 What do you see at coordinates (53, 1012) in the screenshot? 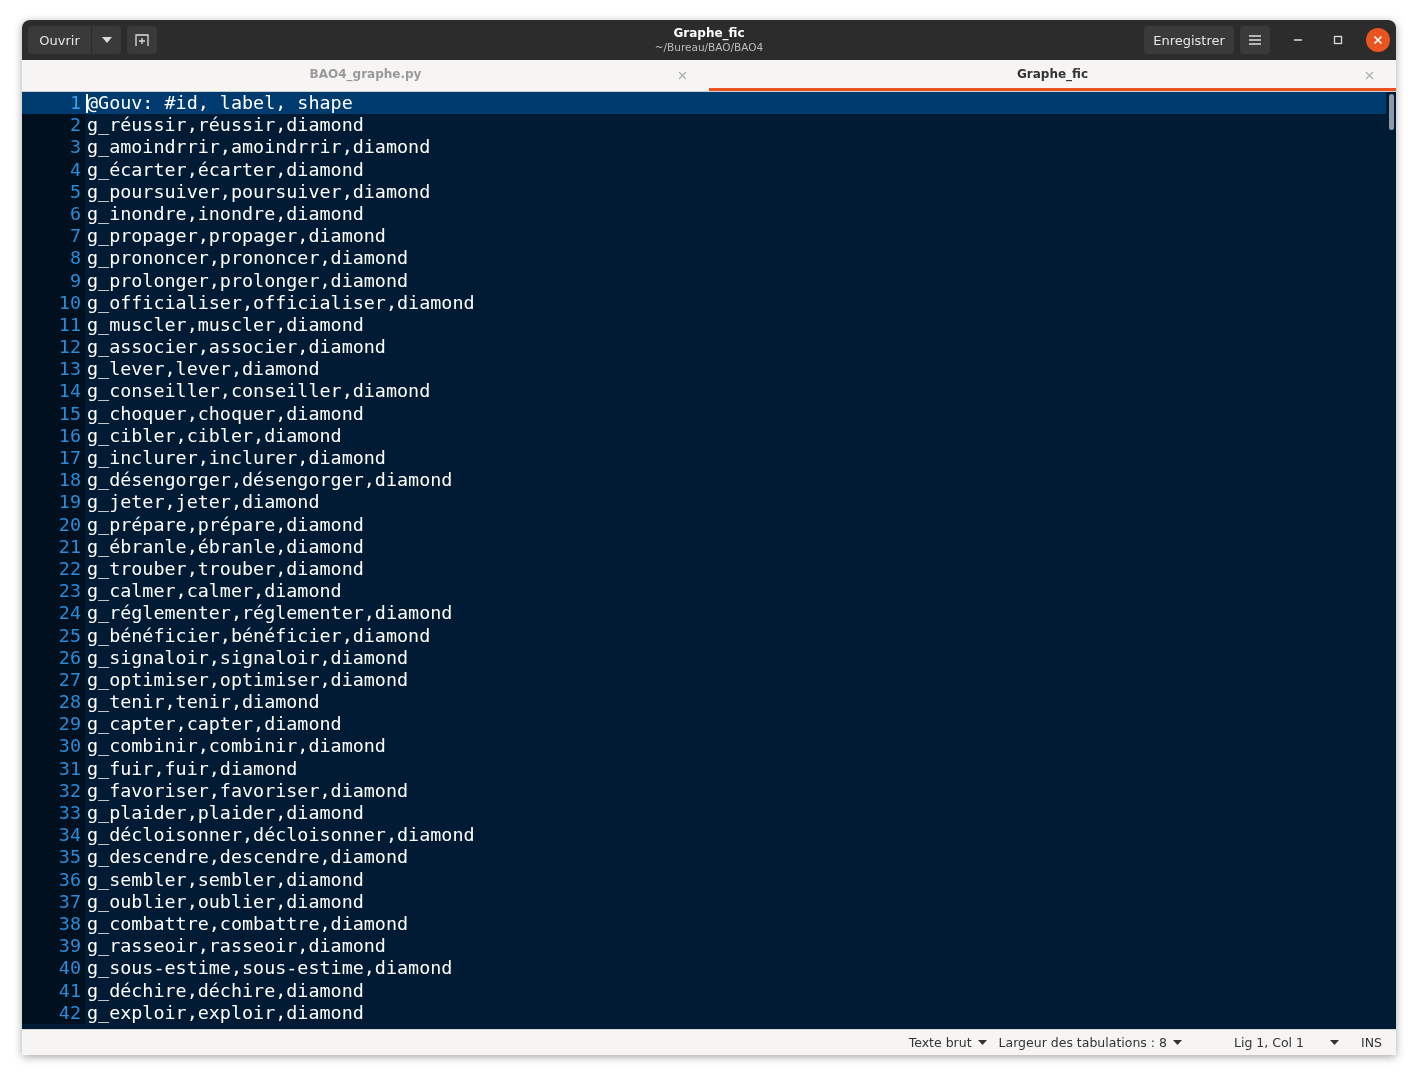
I see `line-number: 42` at bounding box center [53, 1012].